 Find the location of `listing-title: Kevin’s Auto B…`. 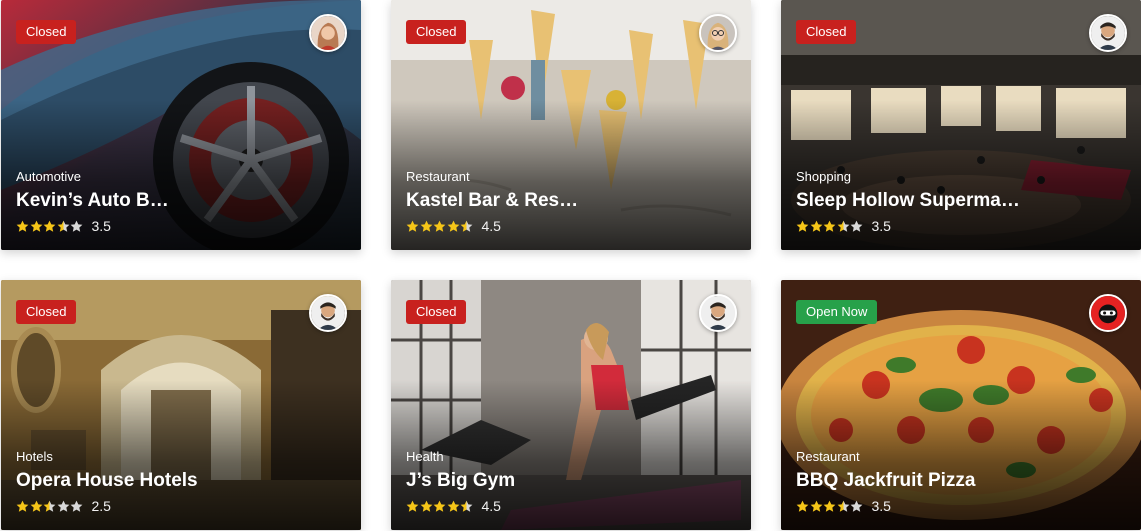

listing-title: Kevin’s Auto B… is located at coordinates (92, 201).